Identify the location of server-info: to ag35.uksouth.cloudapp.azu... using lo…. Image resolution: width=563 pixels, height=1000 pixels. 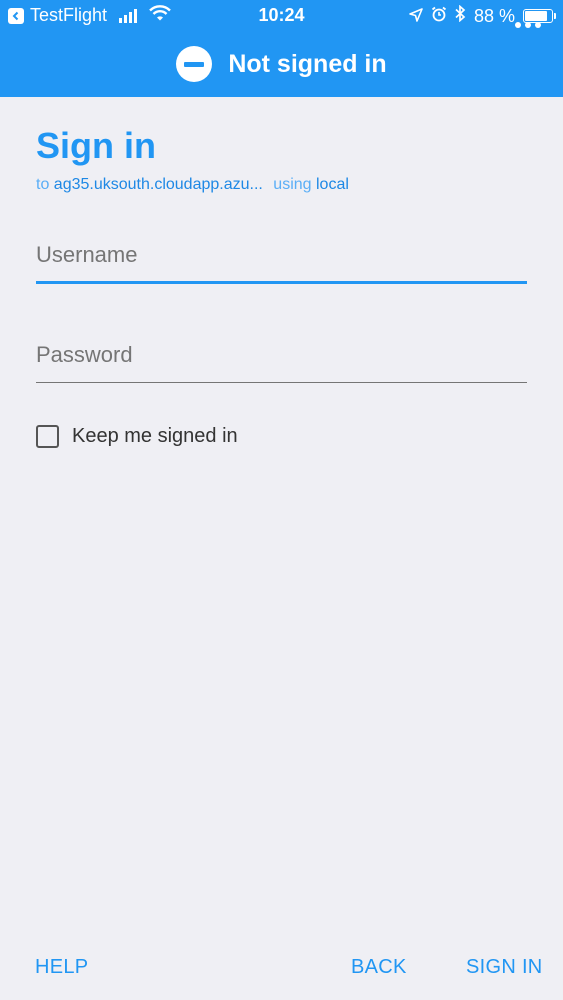
(281, 185).